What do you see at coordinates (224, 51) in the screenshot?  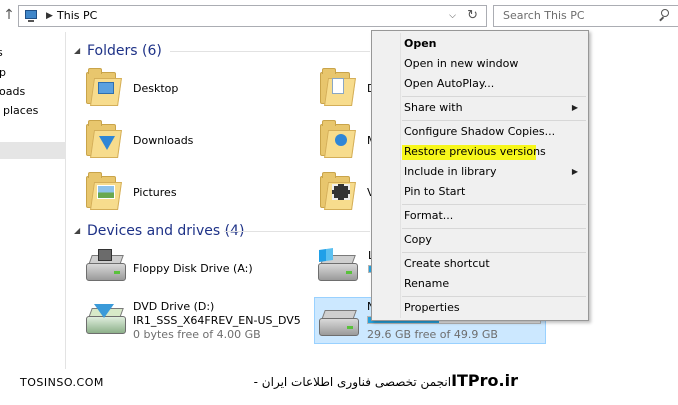 I see `group-header-folders: ◢ Folders (6)` at bounding box center [224, 51].